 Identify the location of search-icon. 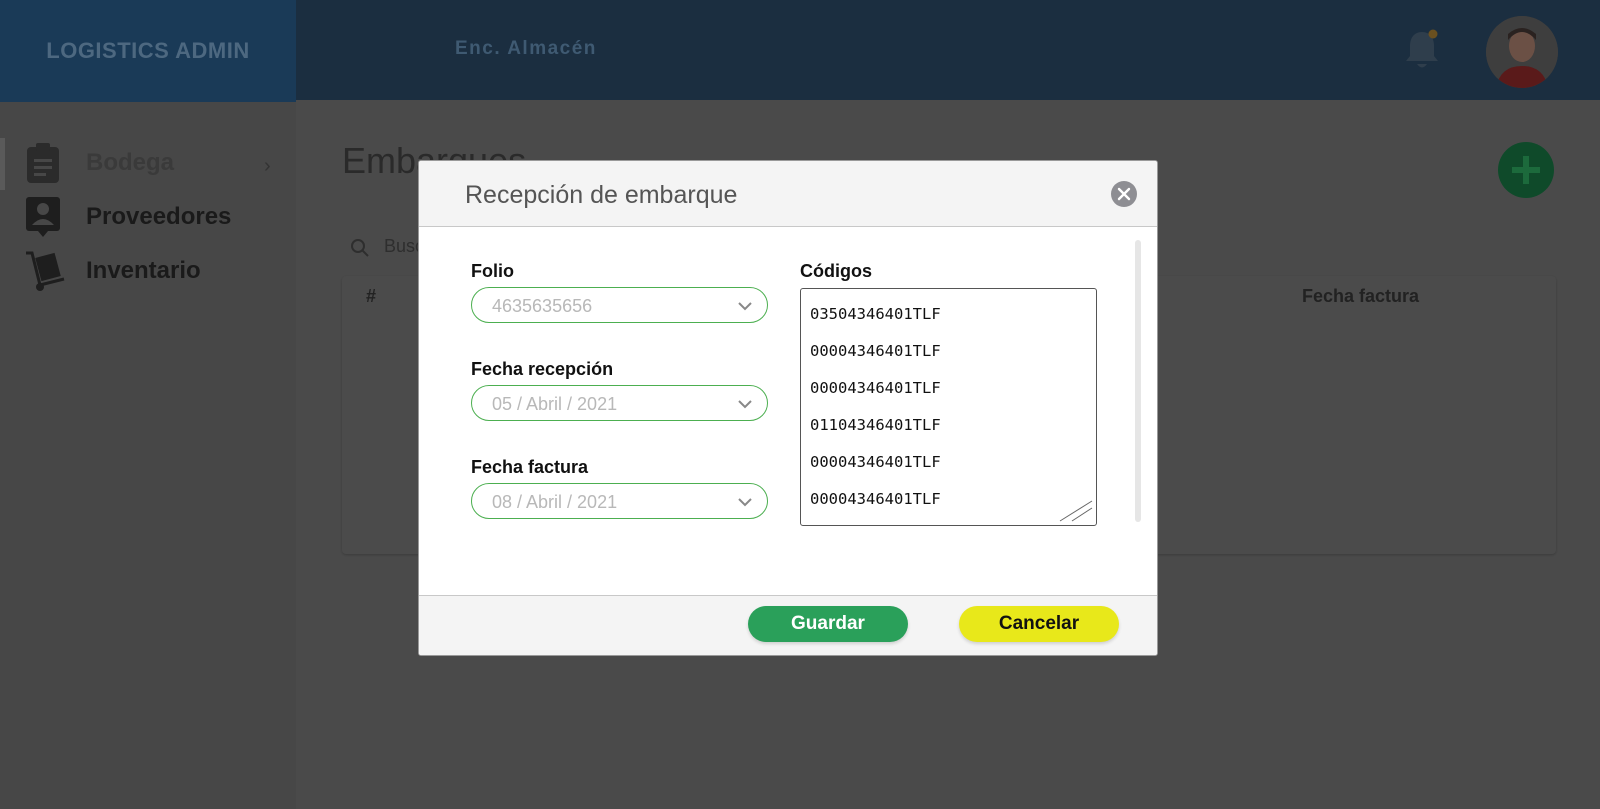
(360, 248).